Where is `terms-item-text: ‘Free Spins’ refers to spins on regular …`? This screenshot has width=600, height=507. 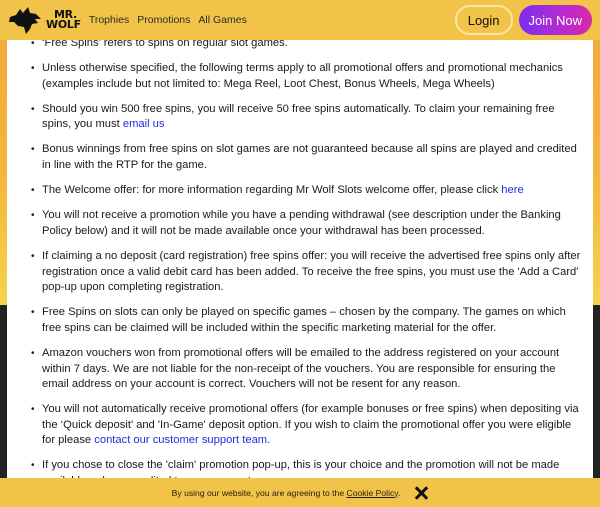
terms-item-text: ‘Free Spins’ refers to spins on regular … is located at coordinates (165, 44).